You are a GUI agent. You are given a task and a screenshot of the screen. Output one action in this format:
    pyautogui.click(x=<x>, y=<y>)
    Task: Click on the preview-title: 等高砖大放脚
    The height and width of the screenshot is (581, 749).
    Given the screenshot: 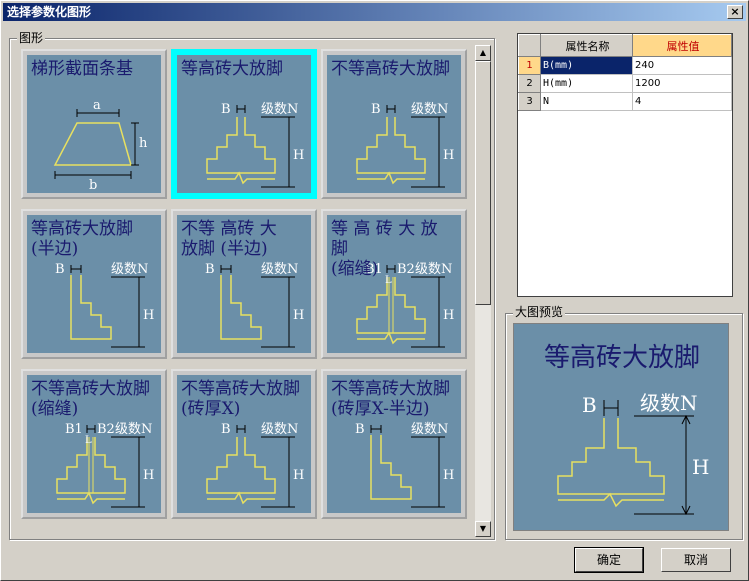 What is the action you would take?
    pyautogui.click(x=622, y=358)
    